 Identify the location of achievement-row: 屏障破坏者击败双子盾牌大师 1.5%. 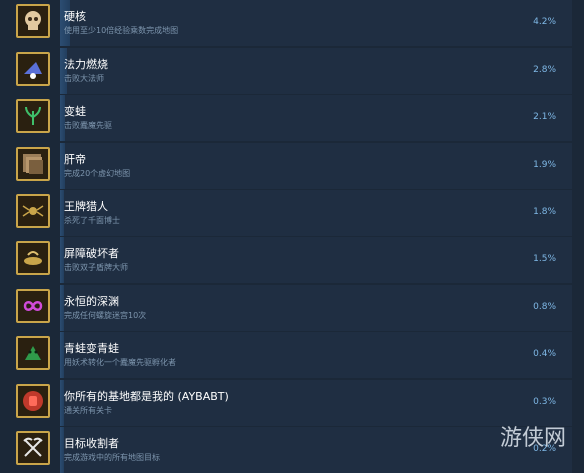
(292, 260).